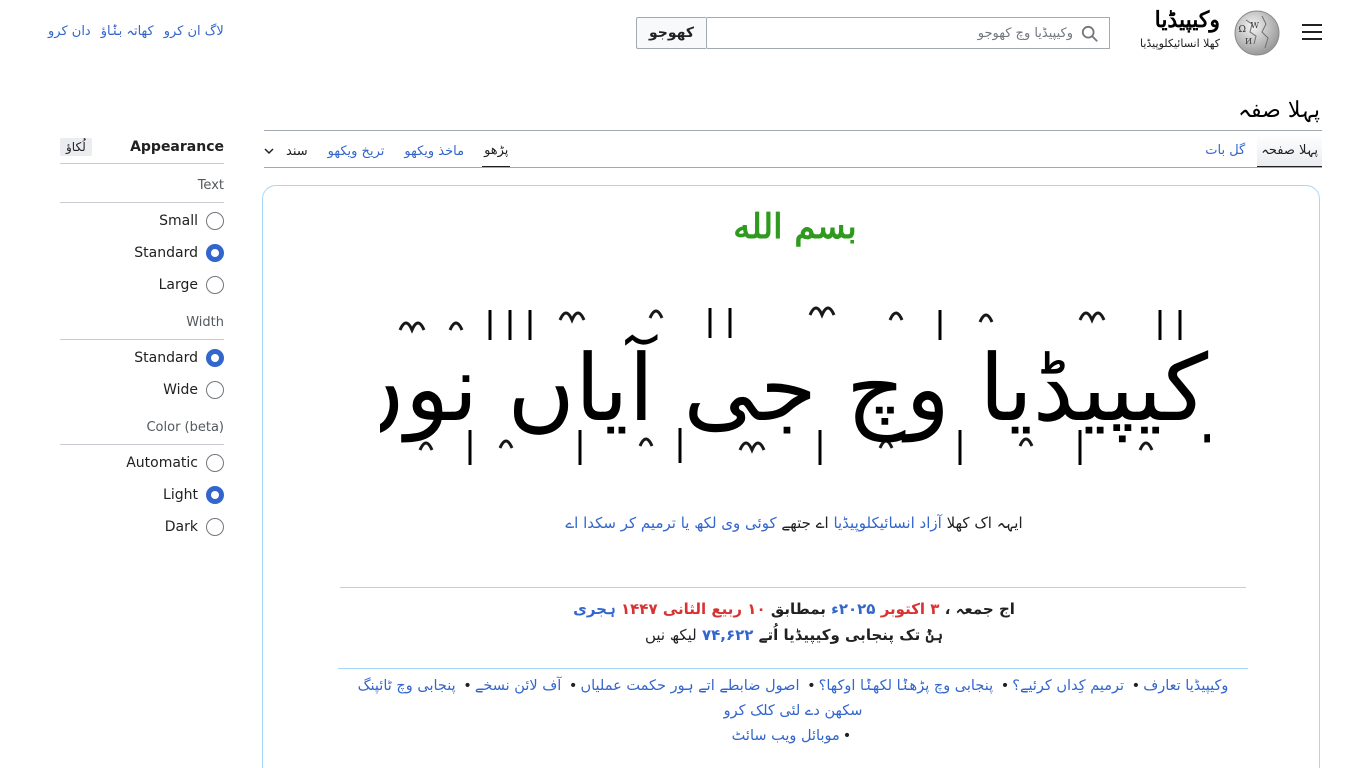 Image resolution: width=1366 pixels, height=768 pixels. I want to click on bismillah-calligraphy: بسم الله, so click(795, 227).